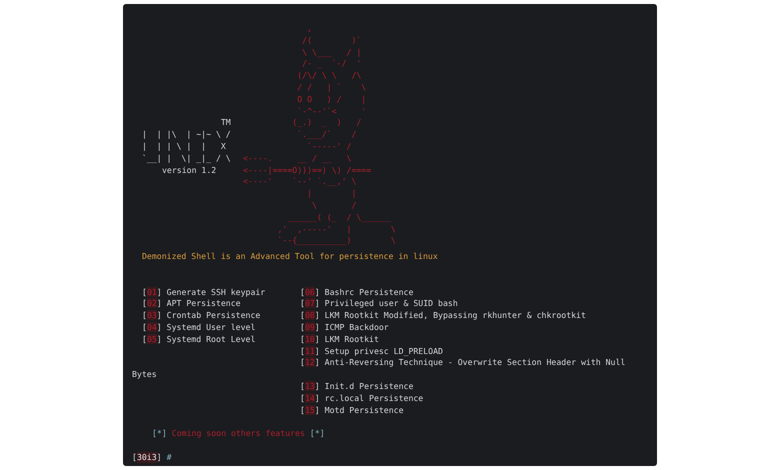 Image resolution: width=780 pixels, height=470 pixels. What do you see at coordinates (221, 304) in the screenshot?
I see `menu-option: [02] APT Persistence` at bounding box center [221, 304].